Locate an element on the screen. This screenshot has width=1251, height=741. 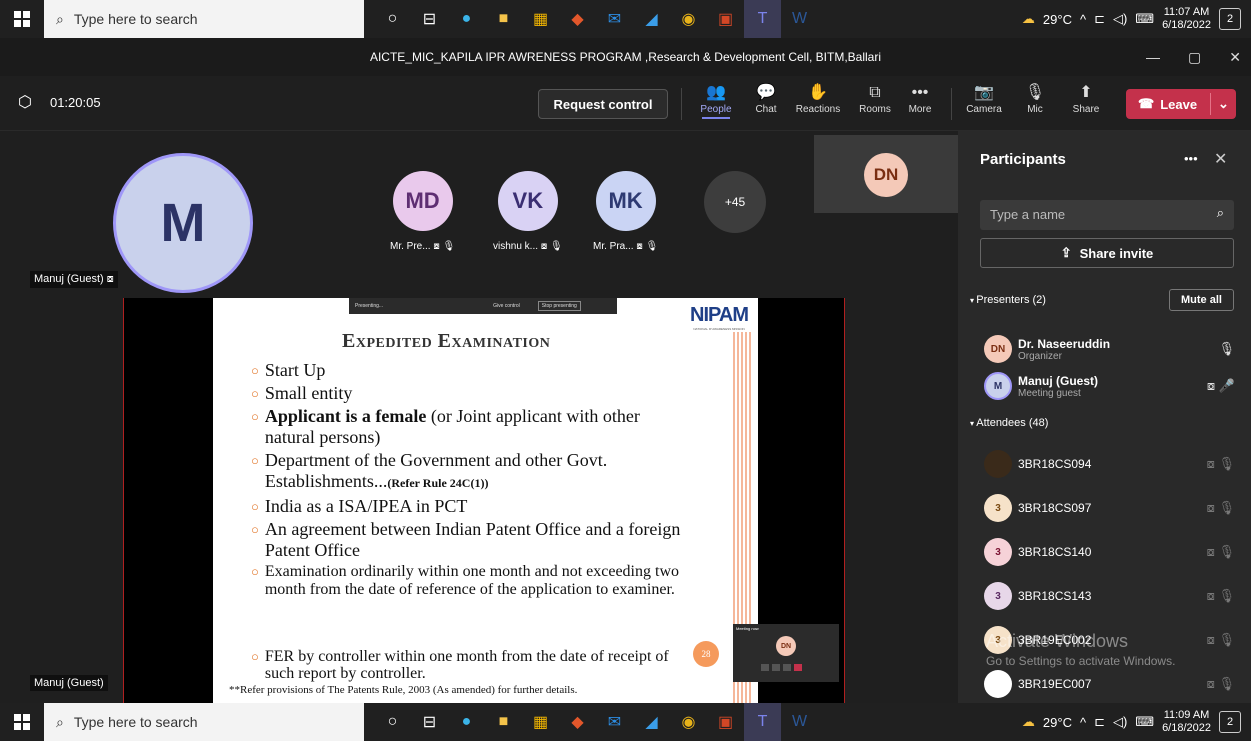
camera-off-icon: 📷 is located at coordinates (984, 92).